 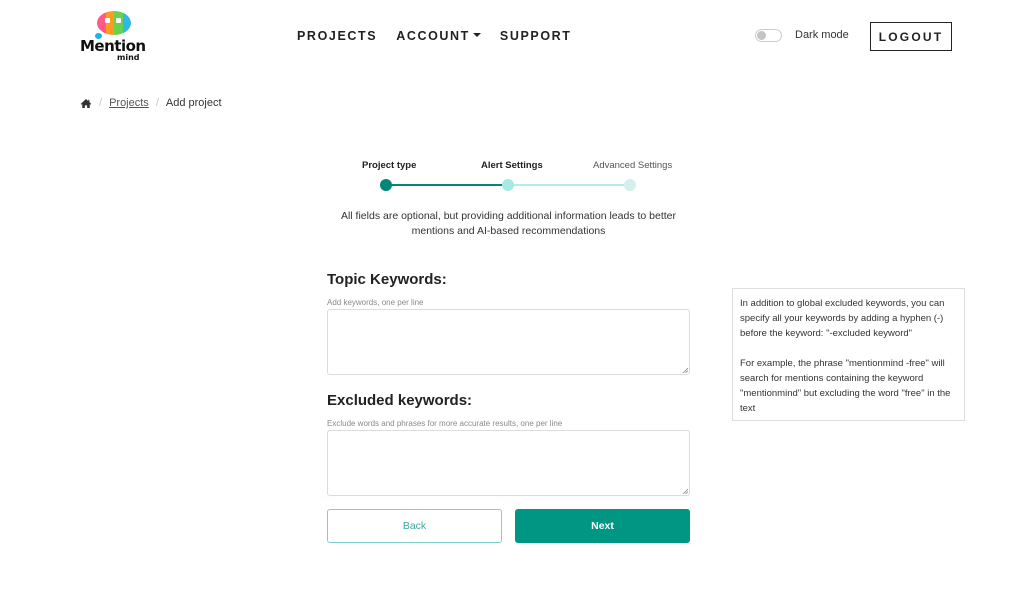 I want to click on nav-projects-label: PROJECTS, so click(x=337, y=36).